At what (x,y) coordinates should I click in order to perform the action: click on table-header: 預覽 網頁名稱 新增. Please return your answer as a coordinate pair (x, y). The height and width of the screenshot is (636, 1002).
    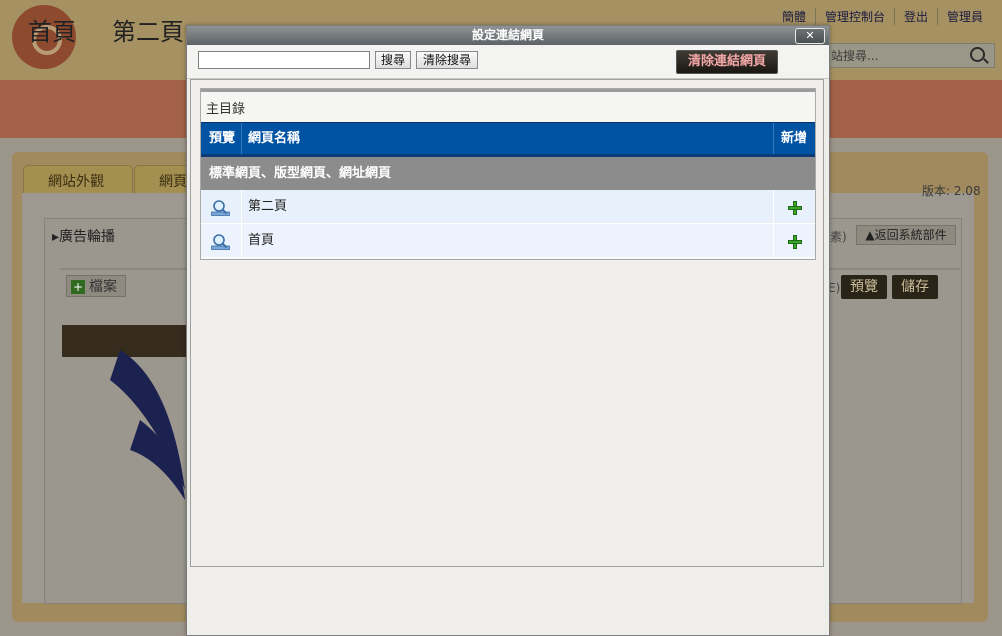
    Looking at the image, I should click on (508, 139).